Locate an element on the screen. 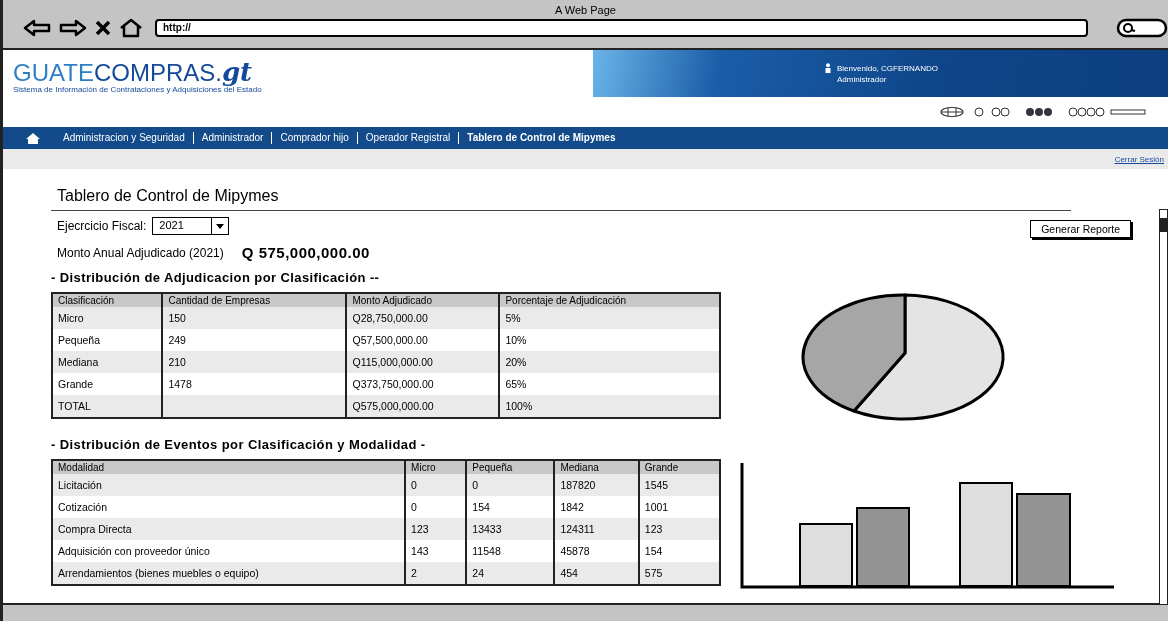 The width and height of the screenshot is (1168, 621). table-cell: 10% is located at coordinates (516, 340).